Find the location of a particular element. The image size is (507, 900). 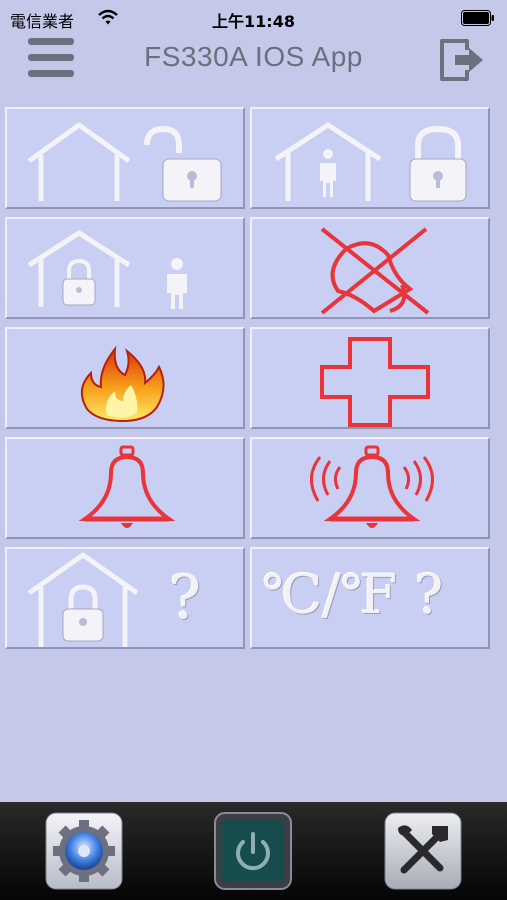

tab-bar is located at coordinates (253, 851).